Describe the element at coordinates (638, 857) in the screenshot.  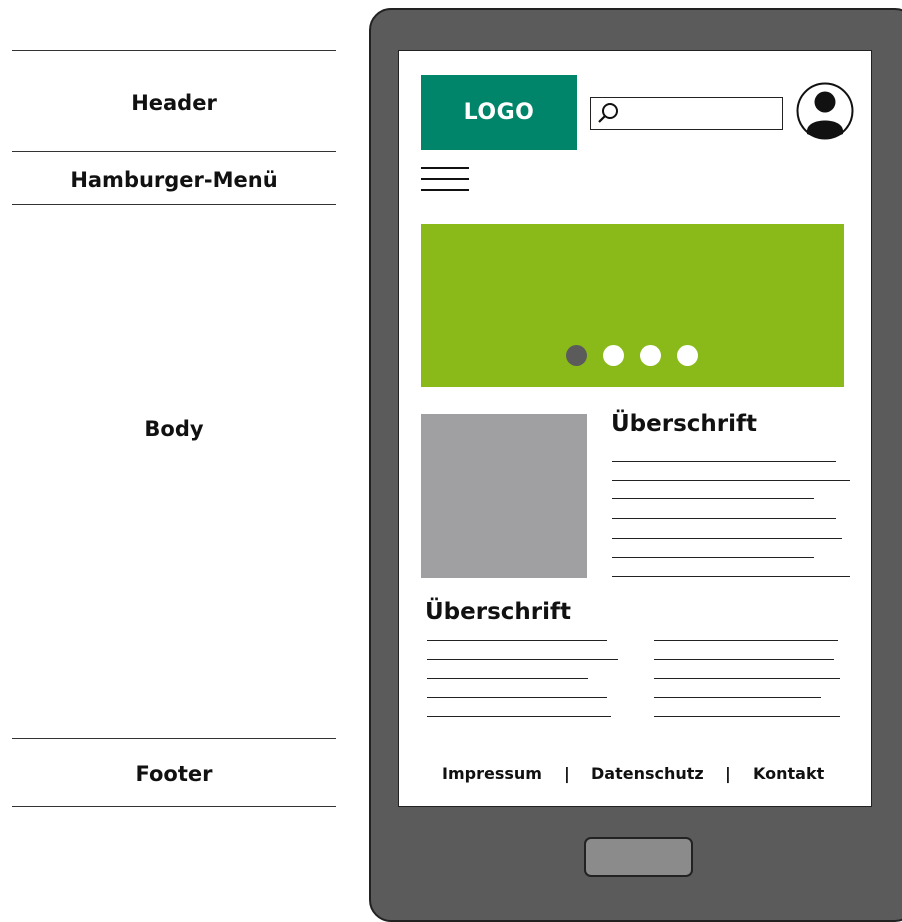
I see `home-button` at that location.